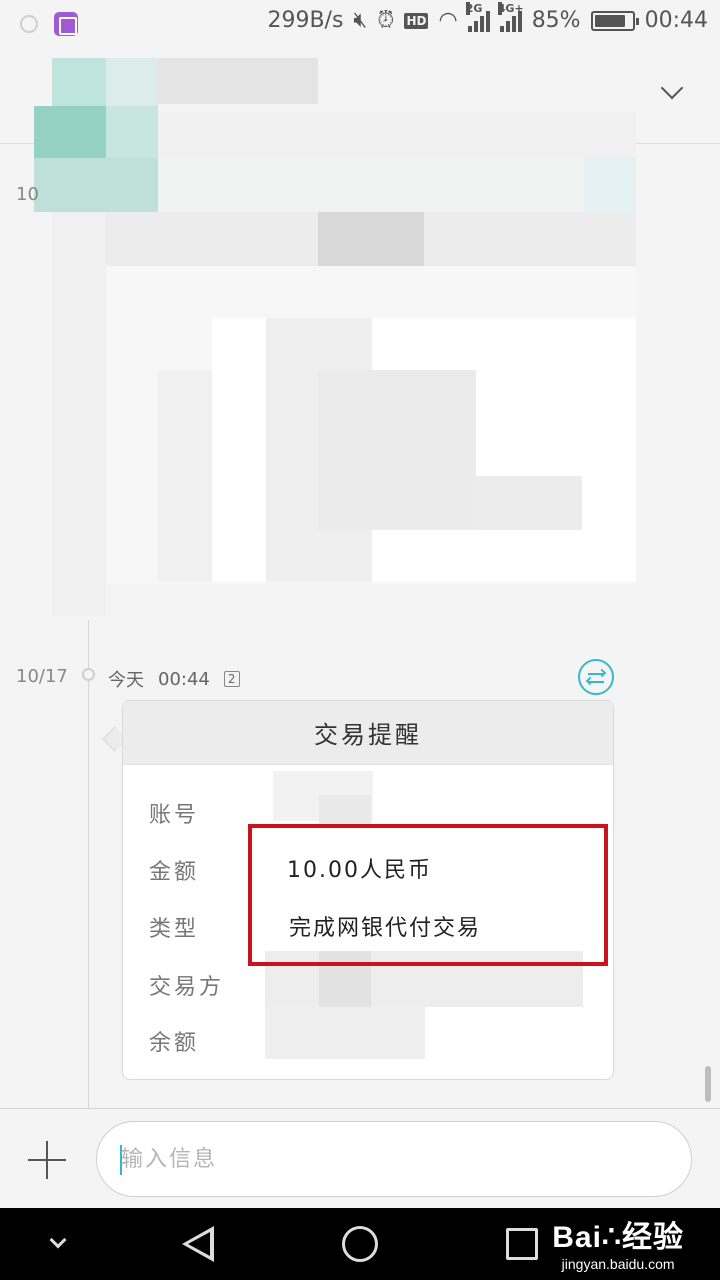  Describe the element at coordinates (394, 1159) in the screenshot. I see `message-input` at that location.